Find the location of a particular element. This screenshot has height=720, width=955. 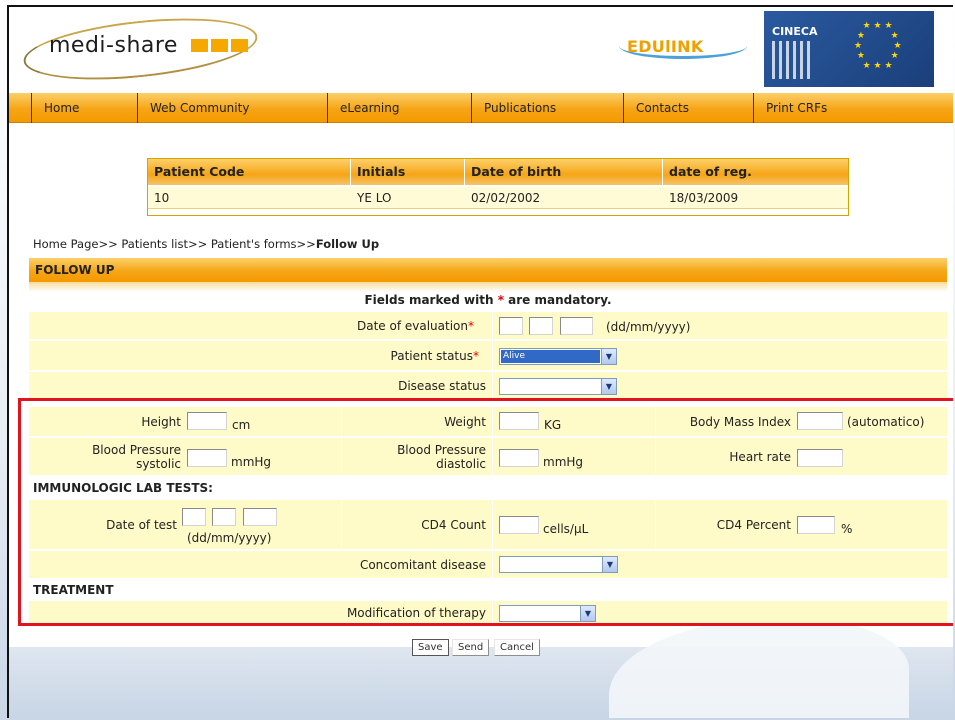

col-patient-code: Patient Code is located at coordinates (199, 171).